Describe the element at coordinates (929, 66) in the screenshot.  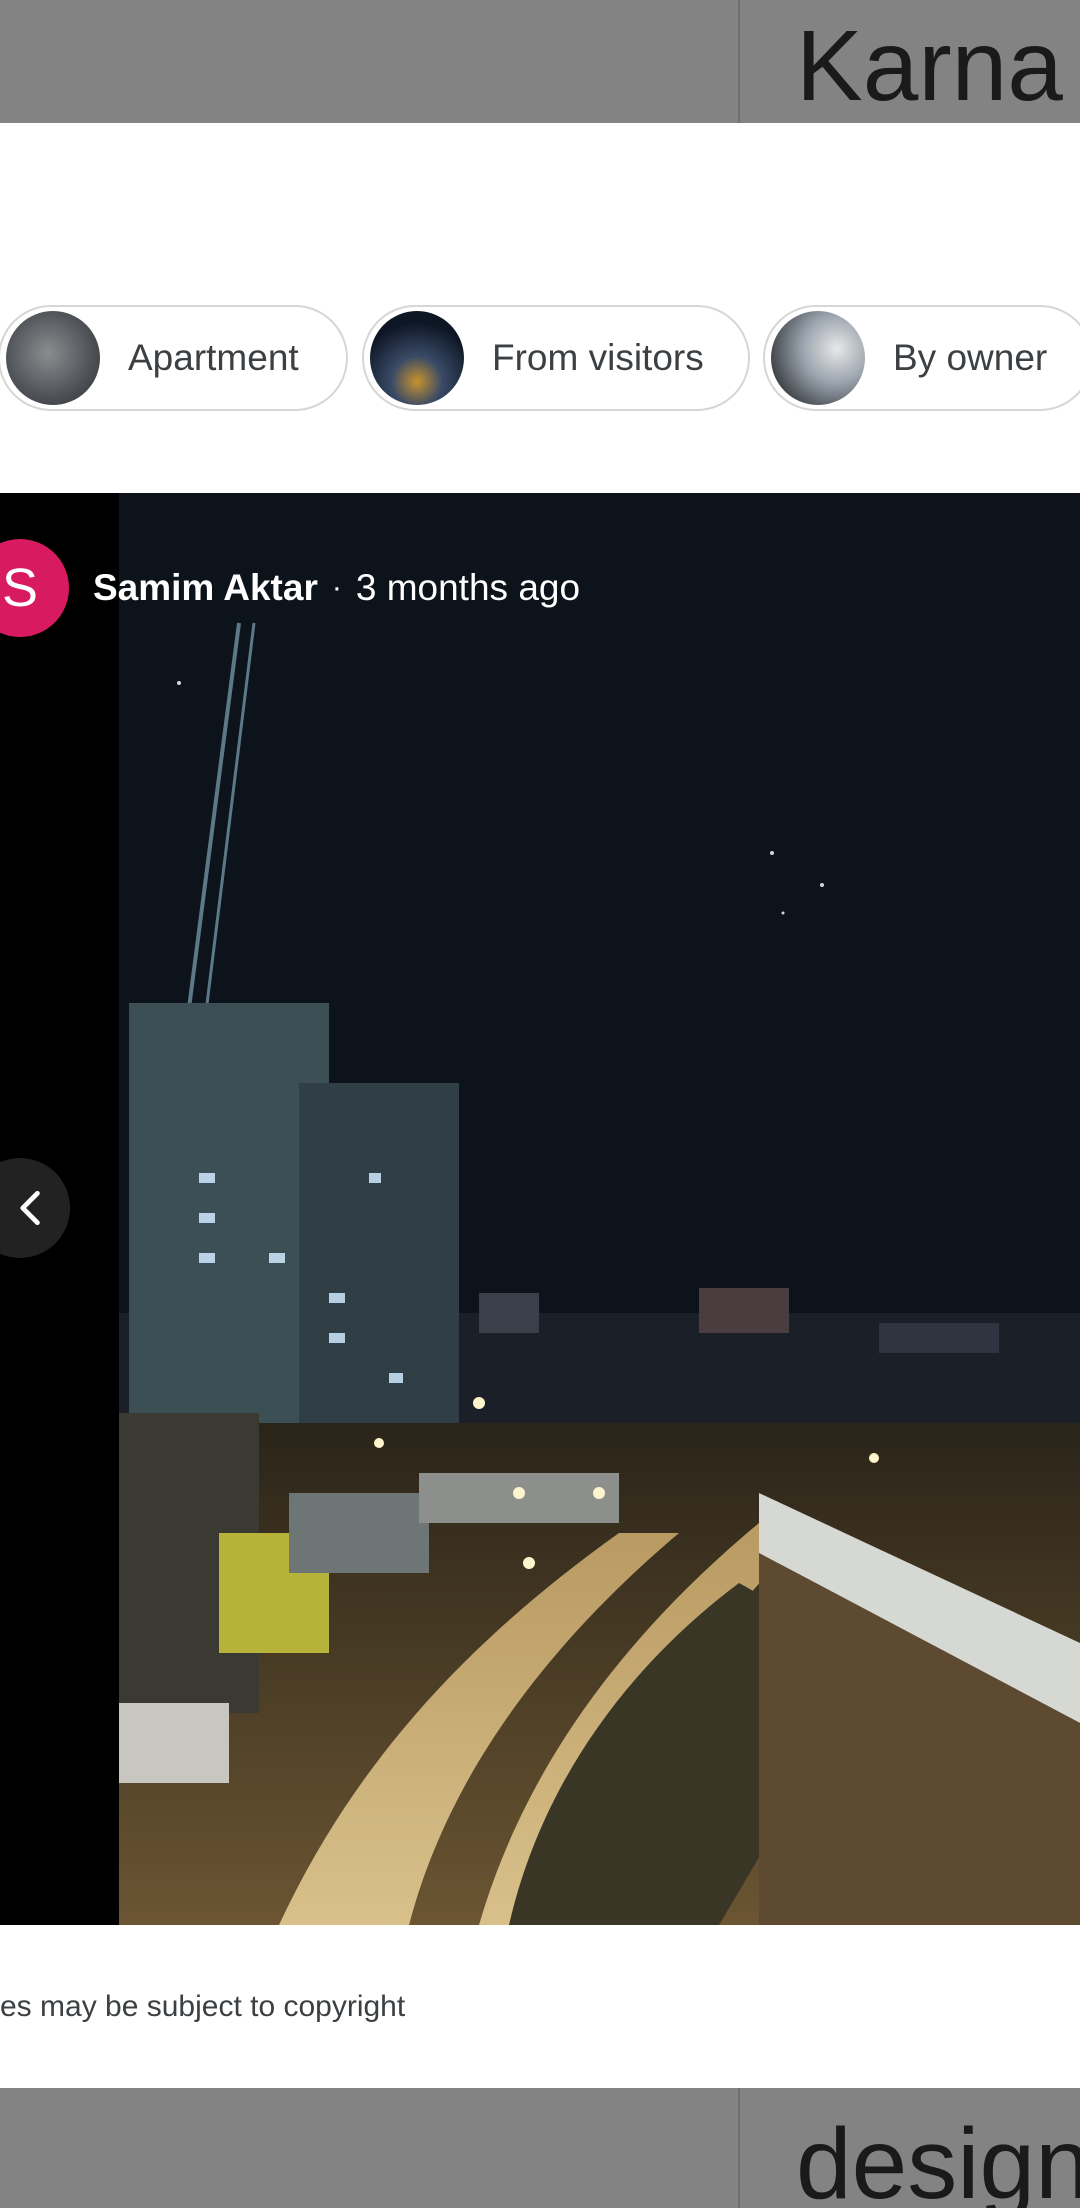
I see `background-heading: Karna` at that location.